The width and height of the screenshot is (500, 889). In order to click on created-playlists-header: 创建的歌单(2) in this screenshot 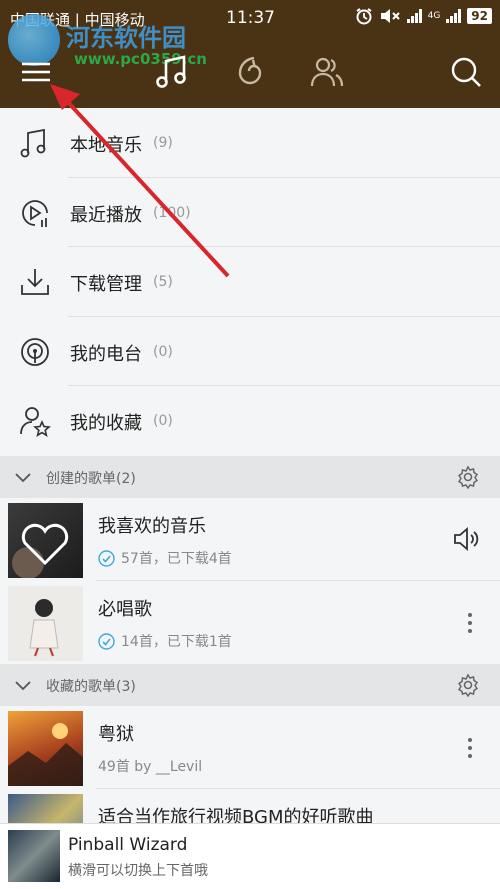, I will do `click(250, 477)`.